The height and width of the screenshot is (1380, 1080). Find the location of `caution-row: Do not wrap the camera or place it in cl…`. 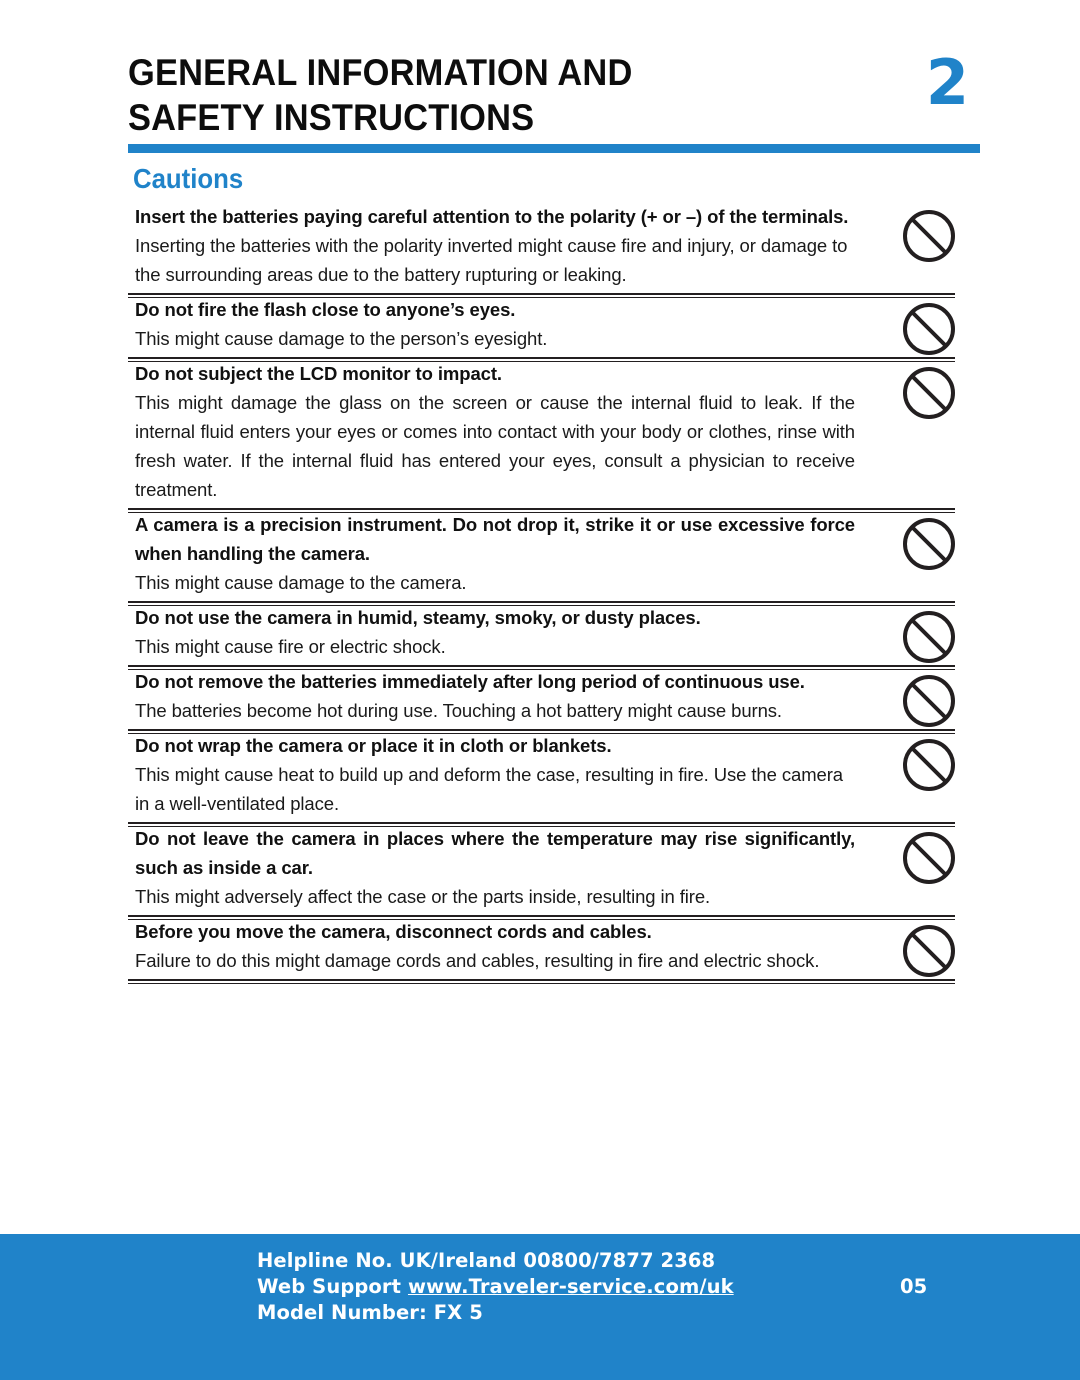

caution-row: Do not wrap the camera or place it in cl… is located at coordinates (542, 779).